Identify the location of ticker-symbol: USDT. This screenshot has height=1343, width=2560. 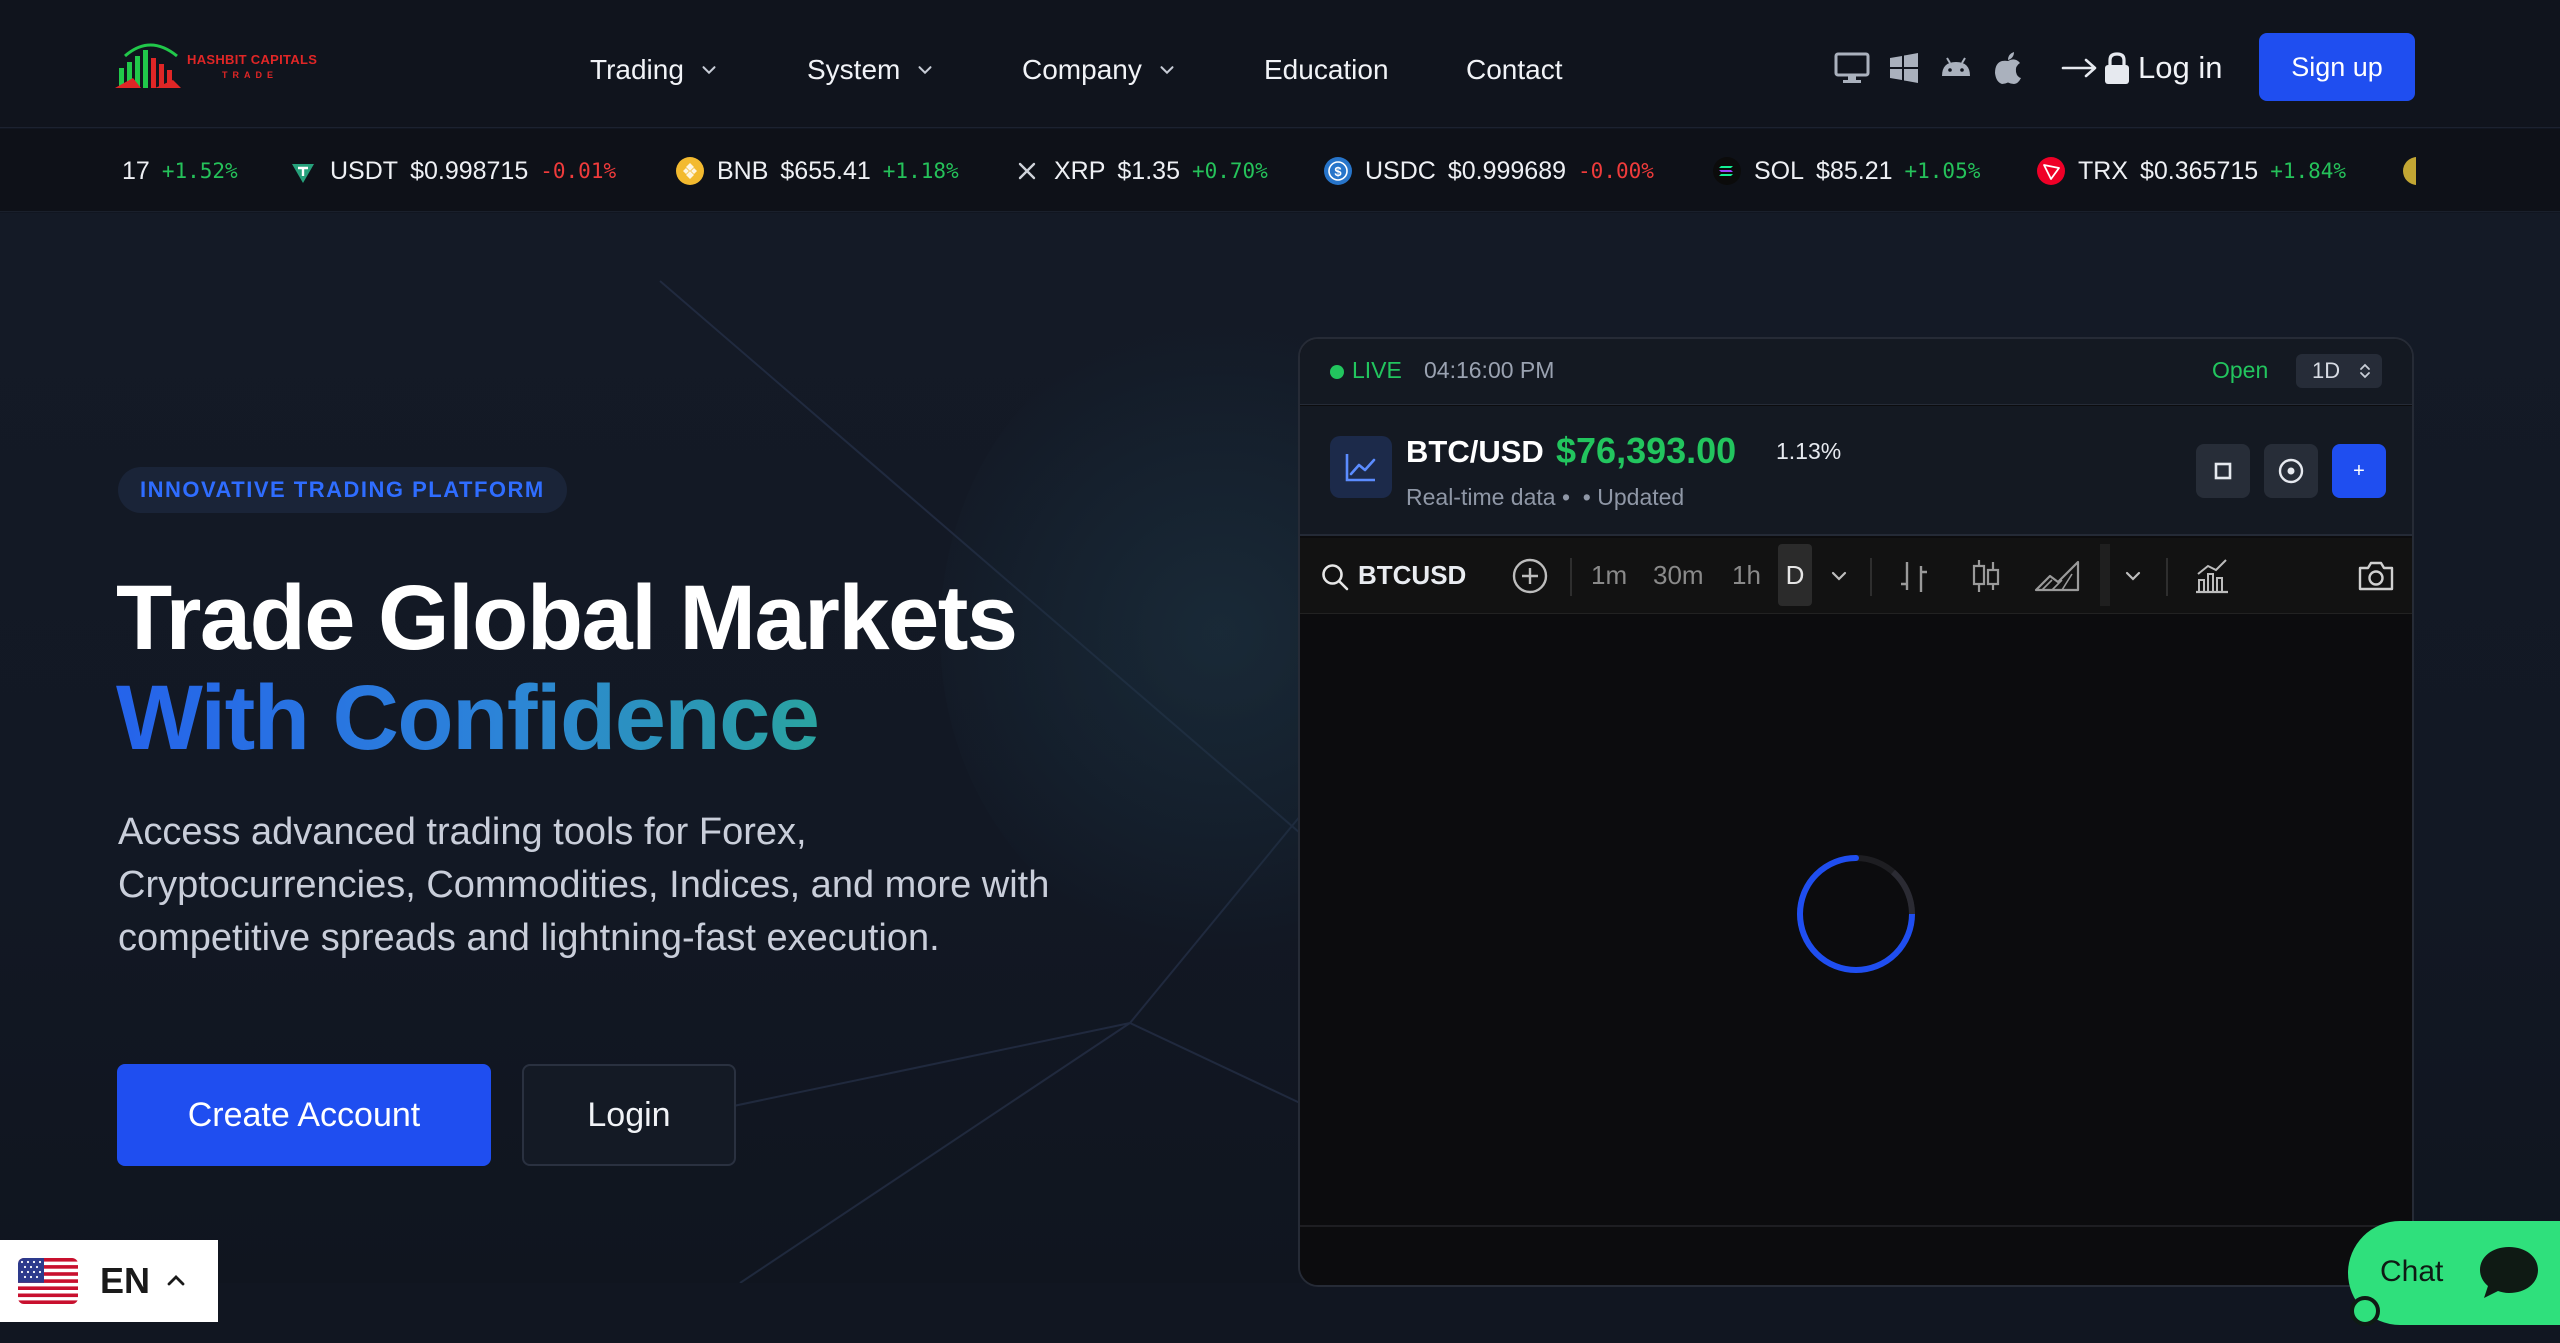
(364, 170).